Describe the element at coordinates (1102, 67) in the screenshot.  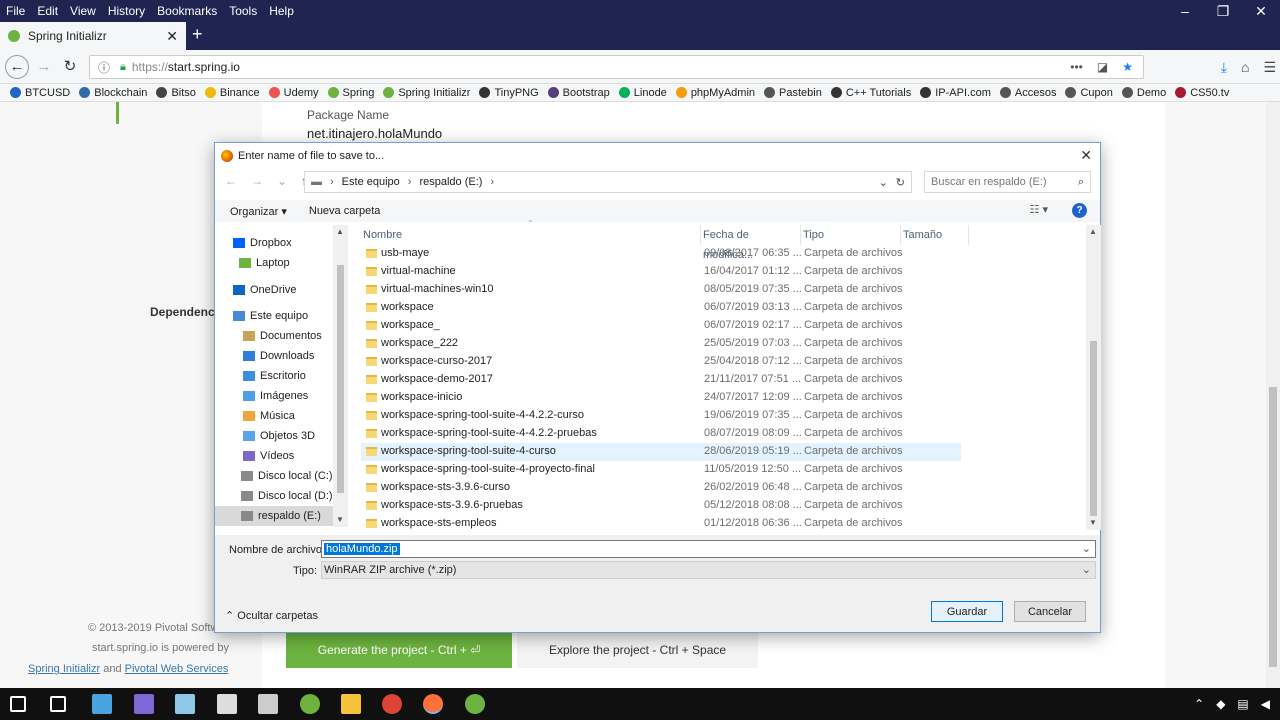
I see `pocket-icon: ◪` at that location.